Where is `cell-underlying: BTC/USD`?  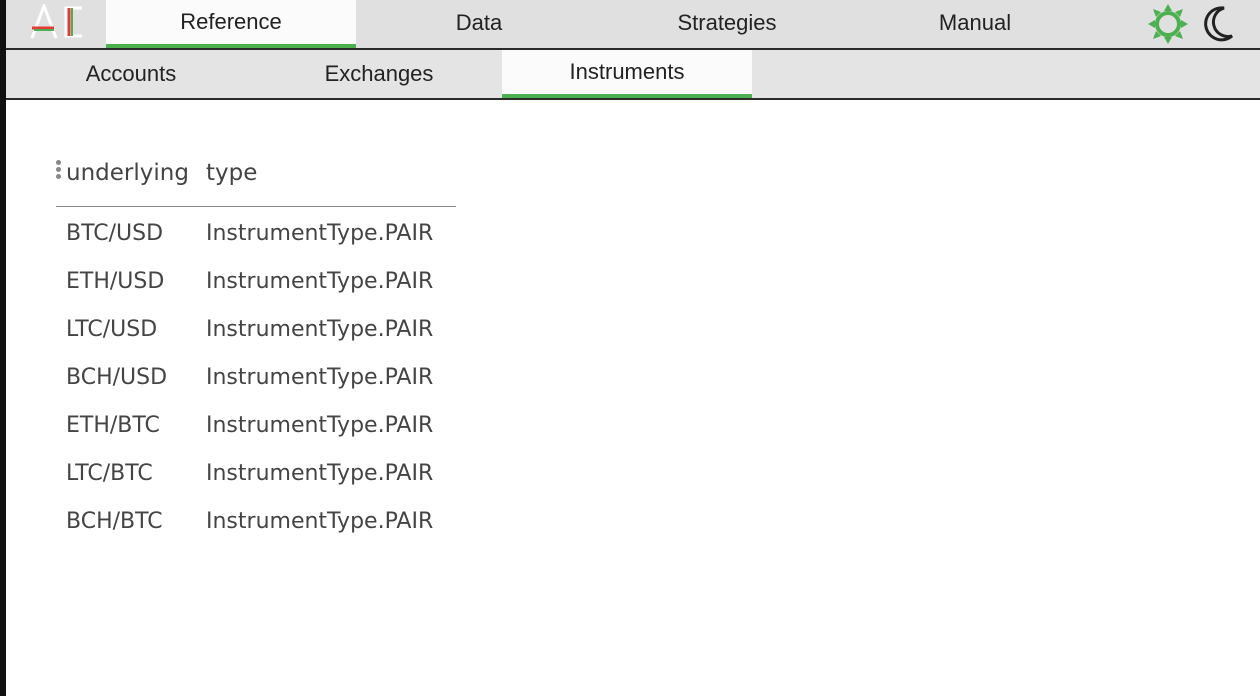
cell-underlying: BTC/USD is located at coordinates (115, 233).